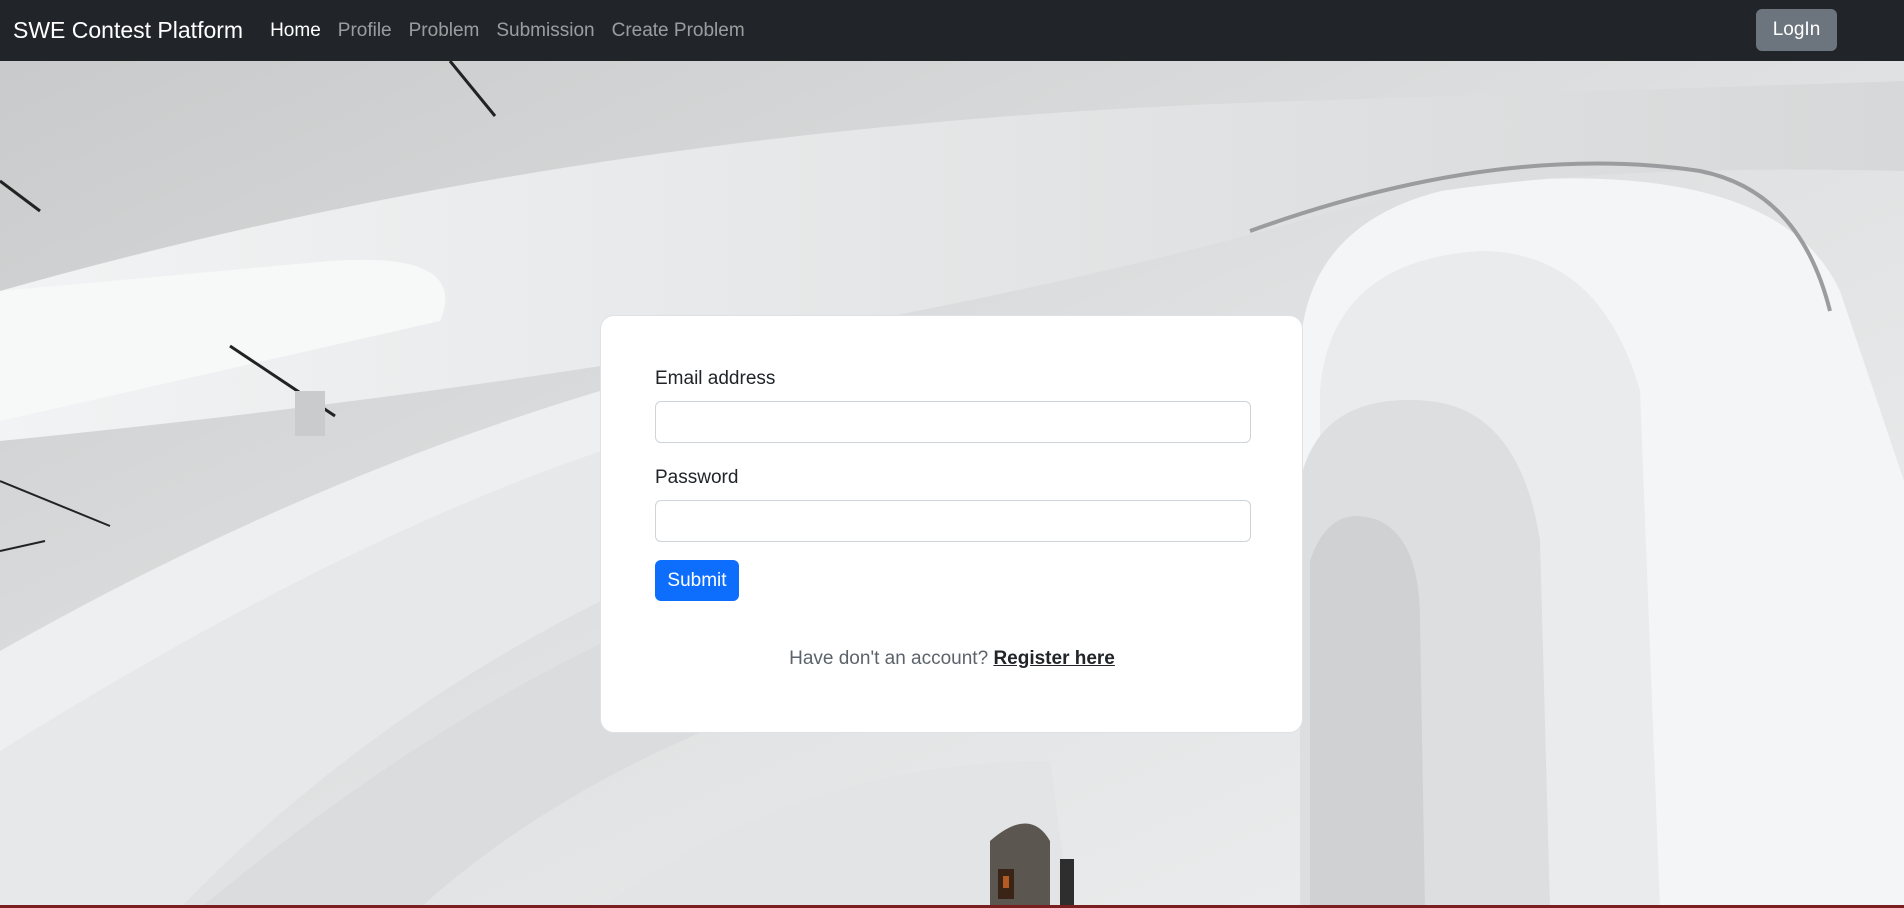 Image resolution: width=1904 pixels, height=908 pixels. I want to click on password-label: Password, so click(697, 477).